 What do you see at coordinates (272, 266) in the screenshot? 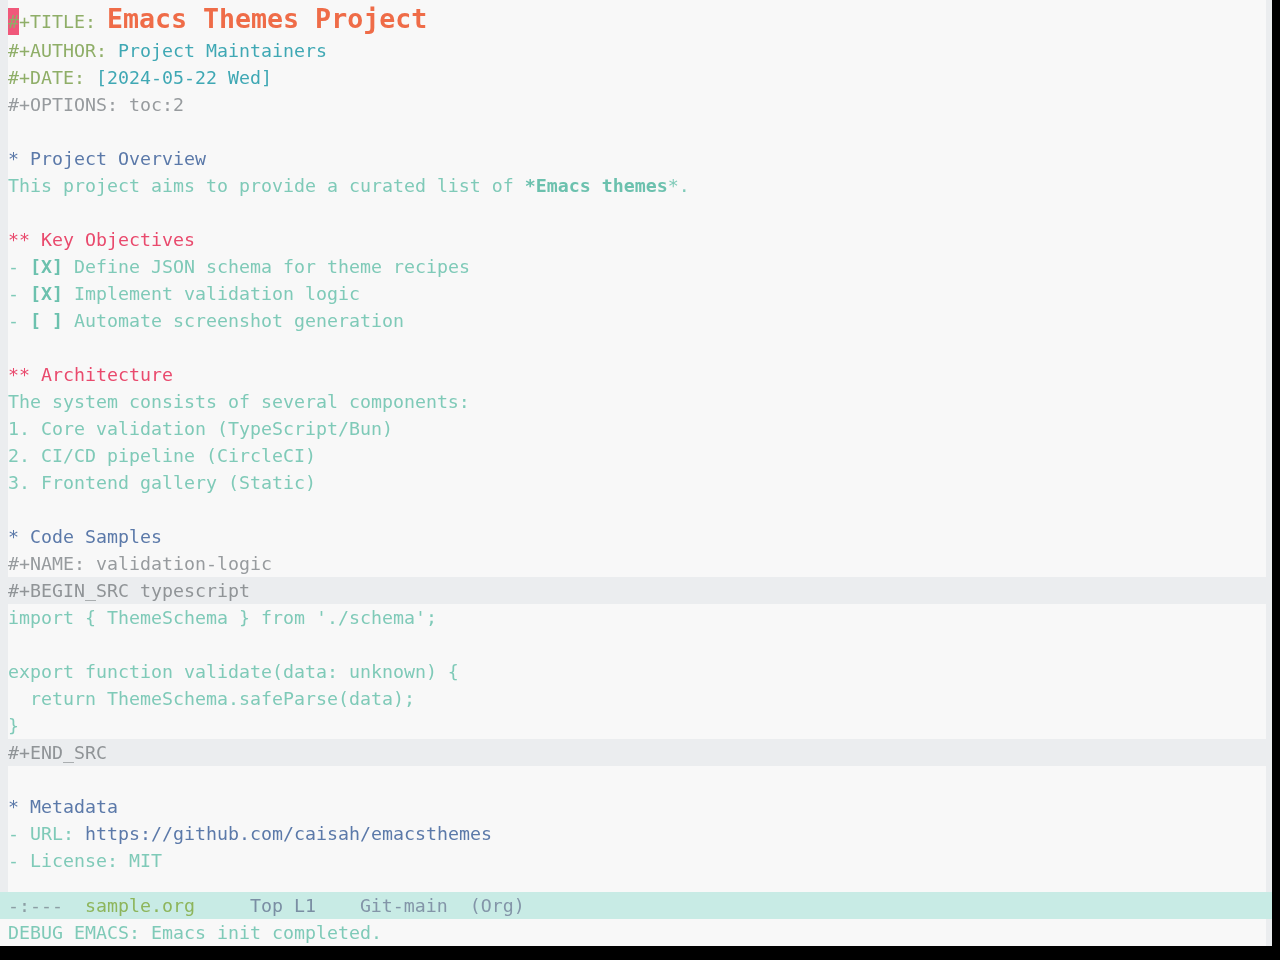
I see `list-item-text: Define JSON schema for theme recipes` at bounding box center [272, 266].